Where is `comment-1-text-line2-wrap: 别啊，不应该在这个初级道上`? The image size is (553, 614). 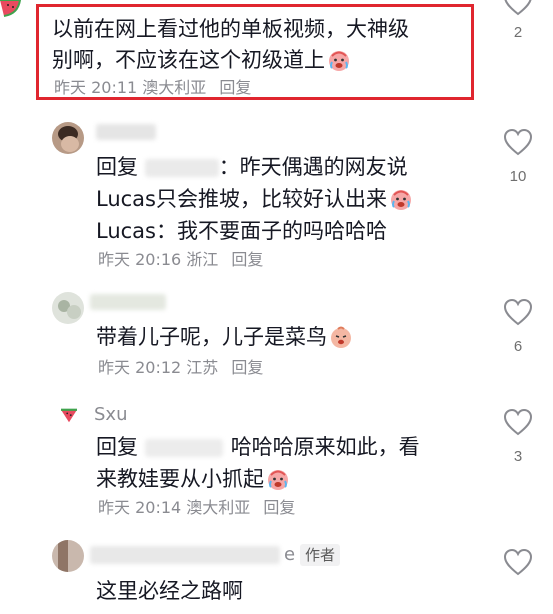 comment-1-text-line2-wrap: 别啊，不应该在这个初级道上 is located at coordinates (201, 60).